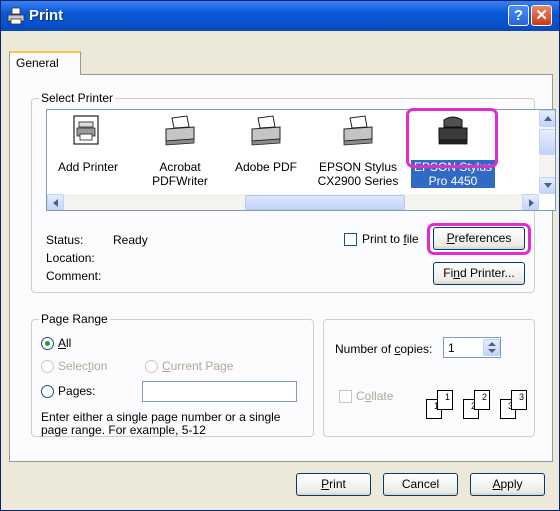 The width and height of the screenshot is (560, 511). What do you see at coordinates (358, 181) in the screenshot?
I see `printer-name-line2: CX2900 Series` at bounding box center [358, 181].